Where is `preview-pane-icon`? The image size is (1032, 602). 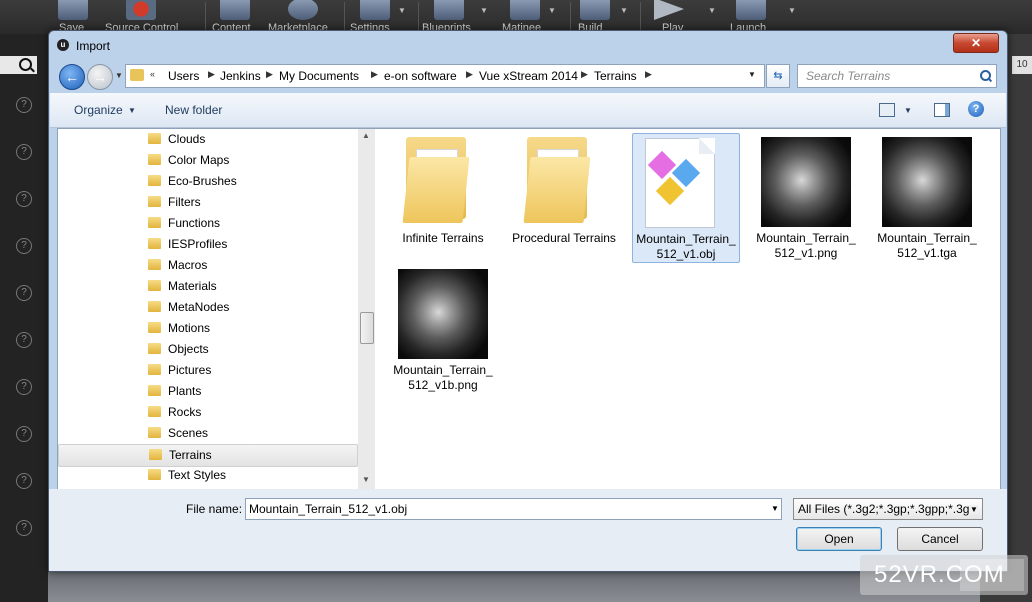
preview-pane-icon is located at coordinates (942, 110).